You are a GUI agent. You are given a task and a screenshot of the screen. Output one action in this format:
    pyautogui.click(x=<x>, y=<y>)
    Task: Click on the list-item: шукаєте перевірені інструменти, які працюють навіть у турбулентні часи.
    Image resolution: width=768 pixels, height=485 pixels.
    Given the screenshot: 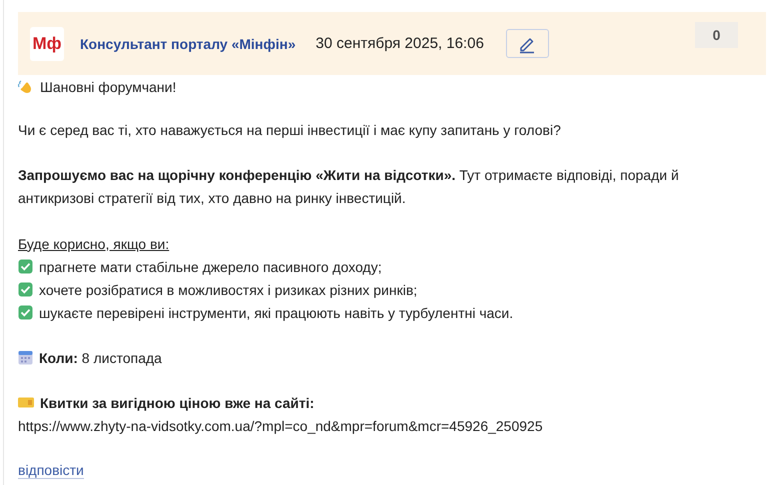 What is the action you would take?
    pyautogui.click(x=276, y=312)
    